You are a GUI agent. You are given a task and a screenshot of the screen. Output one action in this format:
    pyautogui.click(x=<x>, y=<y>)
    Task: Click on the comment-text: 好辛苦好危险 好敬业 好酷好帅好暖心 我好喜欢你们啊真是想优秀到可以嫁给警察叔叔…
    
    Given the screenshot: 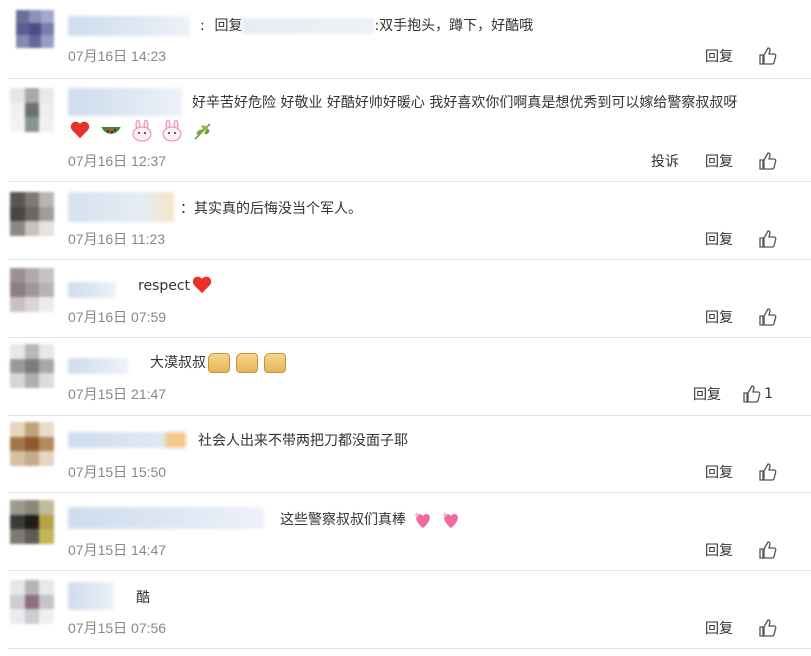 What is the action you would take?
    pyautogui.click(x=465, y=103)
    